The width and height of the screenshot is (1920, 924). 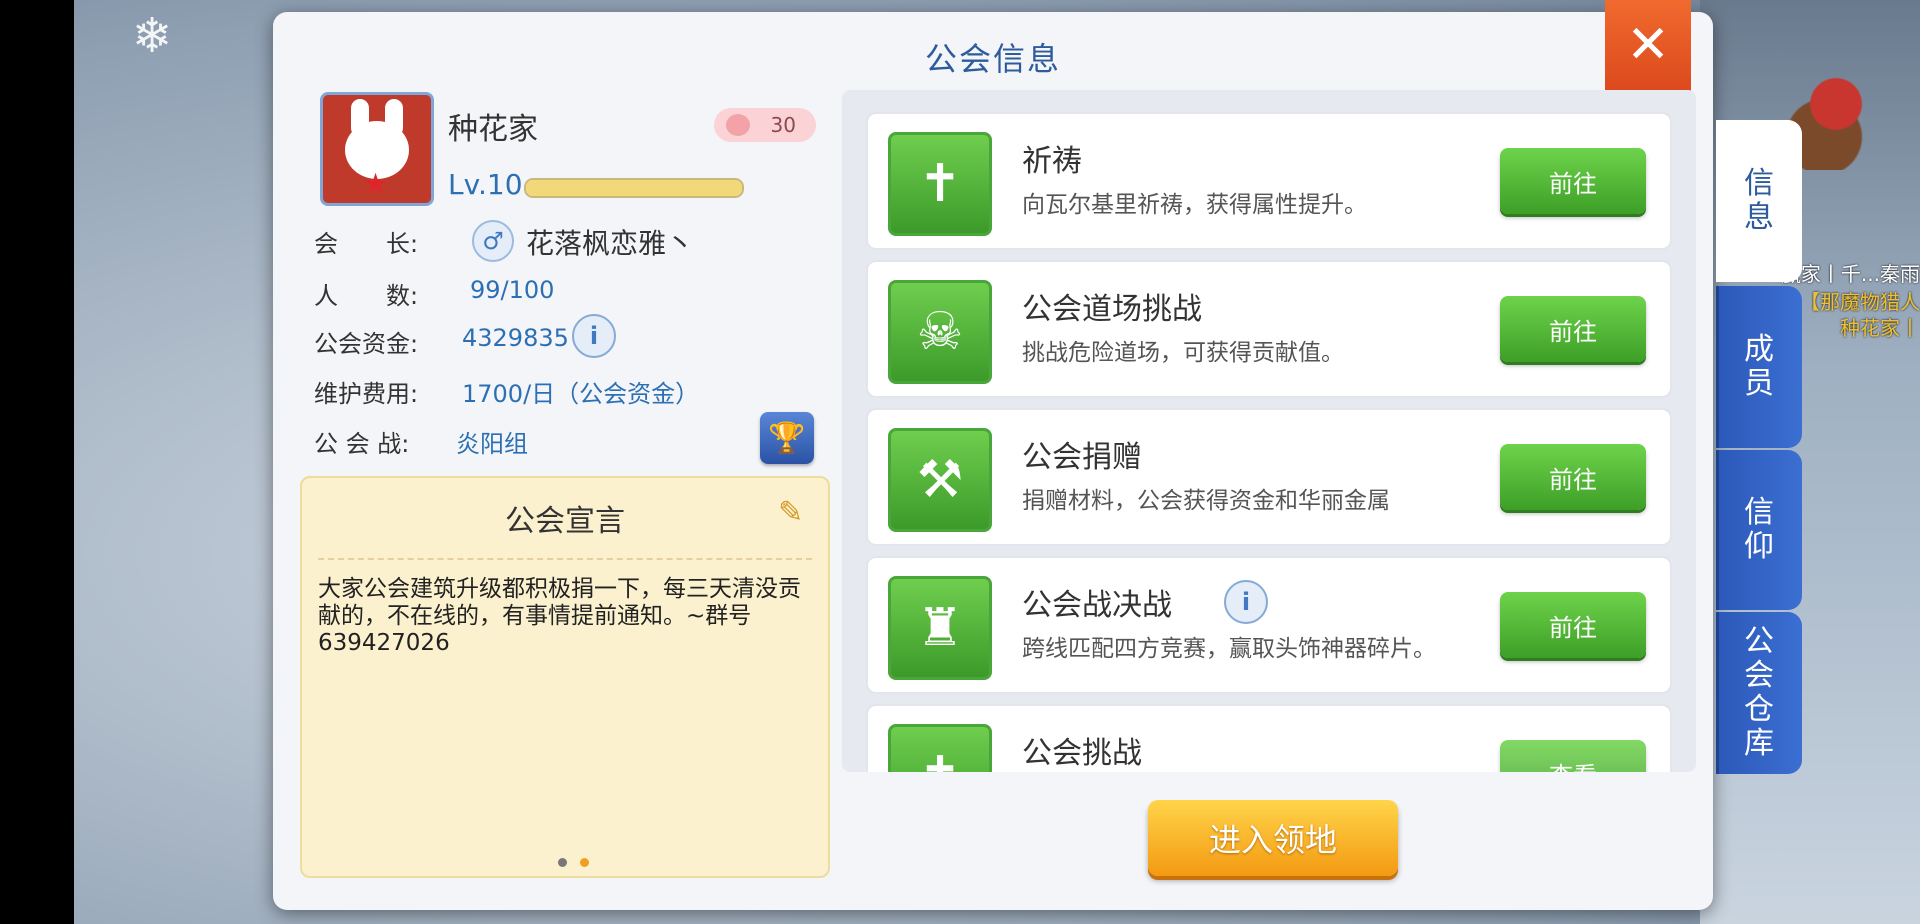 I want to click on player-name-tag: 【那魔物猎人, so click(x=1860, y=302).